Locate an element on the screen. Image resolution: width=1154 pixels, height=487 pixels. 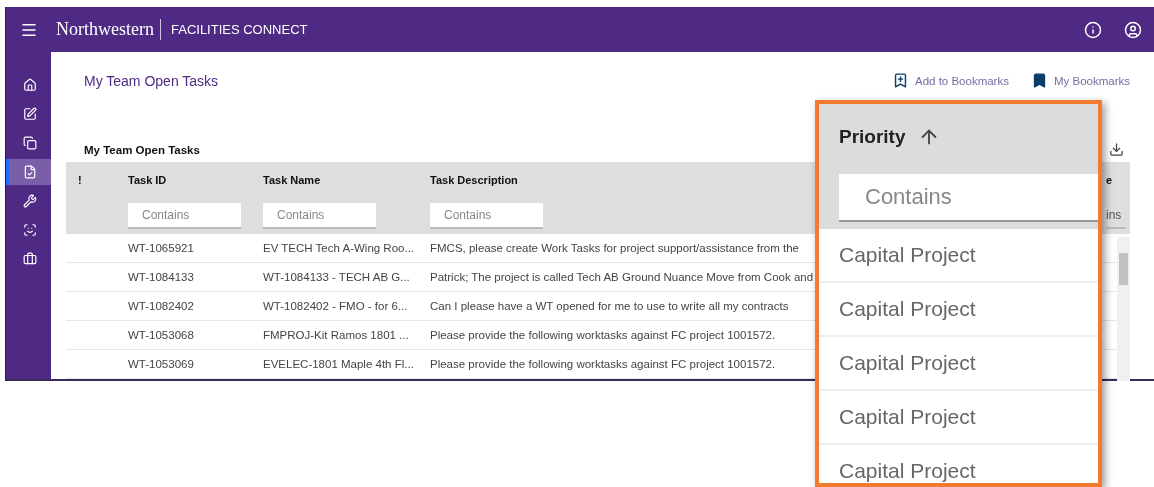
brand-name: Northwestern is located at coordinates (108, 29).